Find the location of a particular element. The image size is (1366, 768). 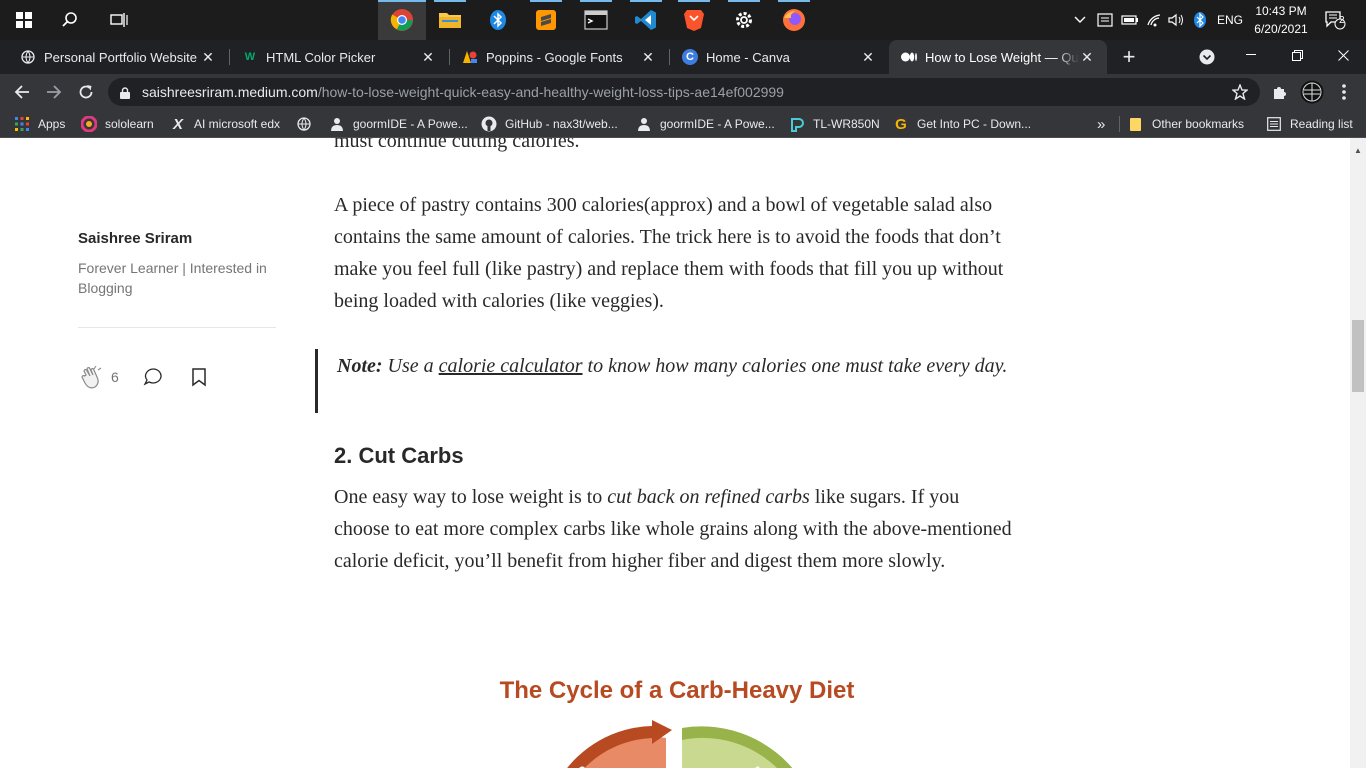

brave-icon is located at coordinates (694, 20).